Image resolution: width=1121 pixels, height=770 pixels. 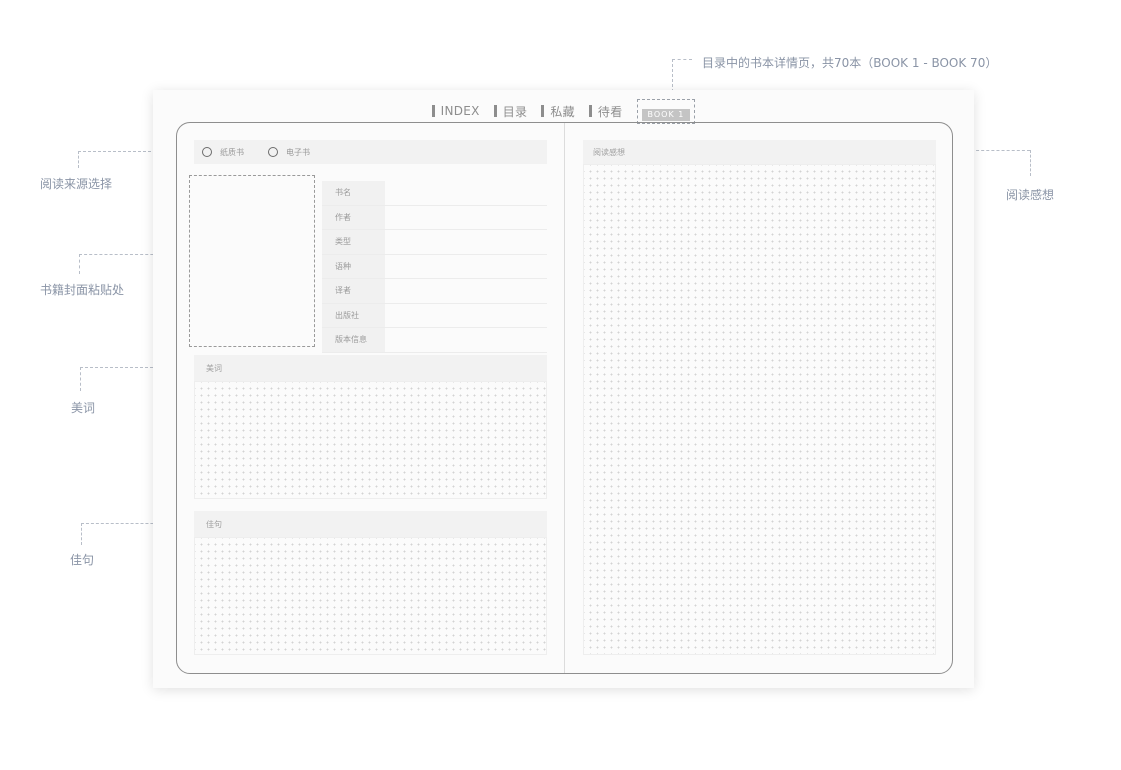 I want to click on info-label: 版本信息, so click(x=353, y=340).